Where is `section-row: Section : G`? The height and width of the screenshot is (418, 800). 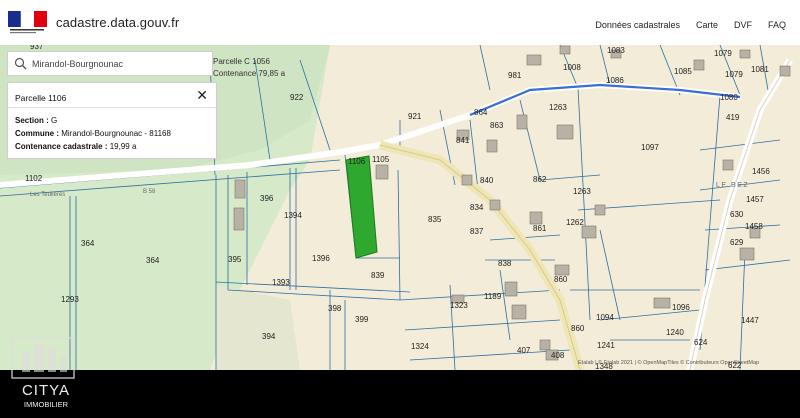 section-row: Section : G is located at coordinates (36, 120).